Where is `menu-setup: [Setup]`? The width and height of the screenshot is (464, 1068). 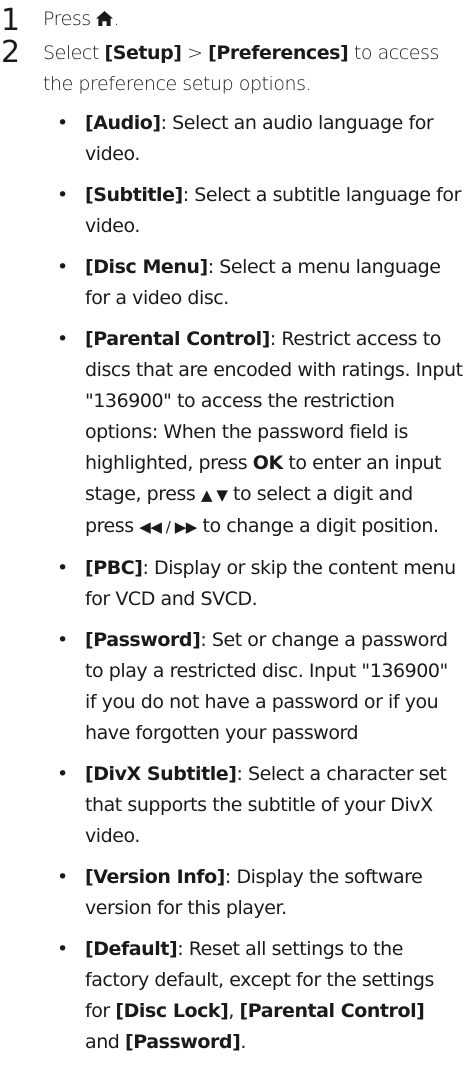
menu-setup: [Setup] is located at coordinates (143, 53).